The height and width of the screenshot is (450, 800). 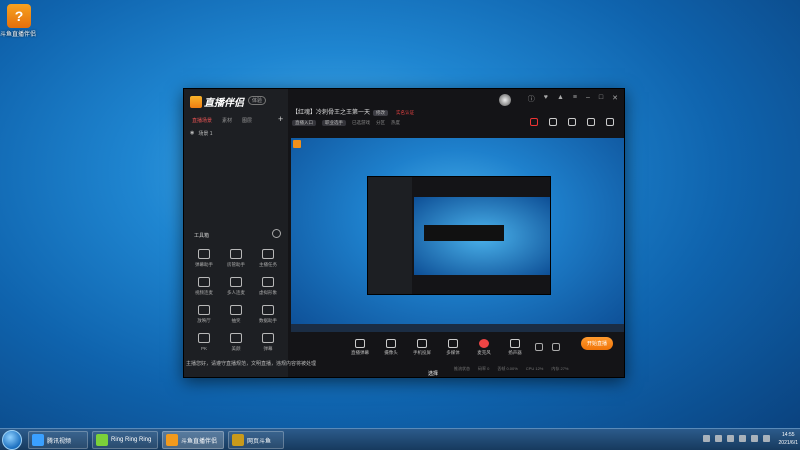 I want to click on clock-date: 2021/6/1, so click(x=788, y=443).